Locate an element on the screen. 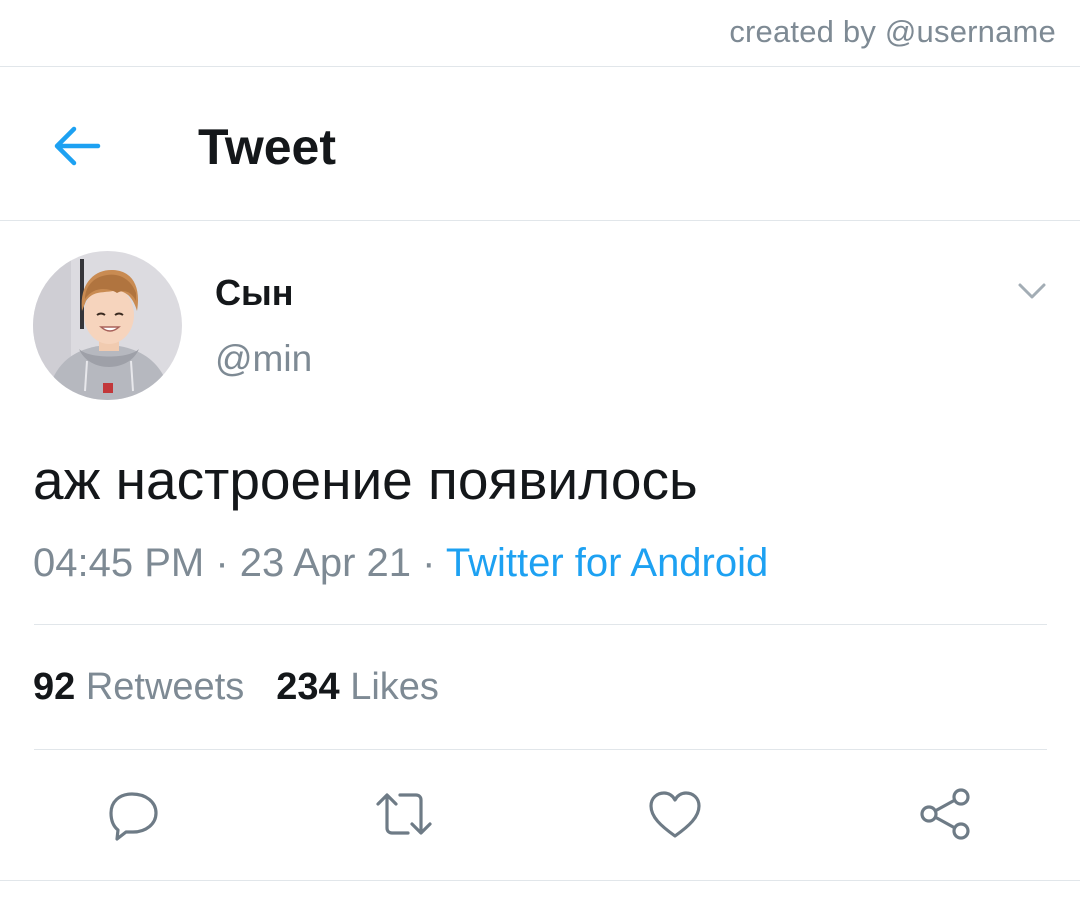  reply-icon is located at coordinates (133, 816).